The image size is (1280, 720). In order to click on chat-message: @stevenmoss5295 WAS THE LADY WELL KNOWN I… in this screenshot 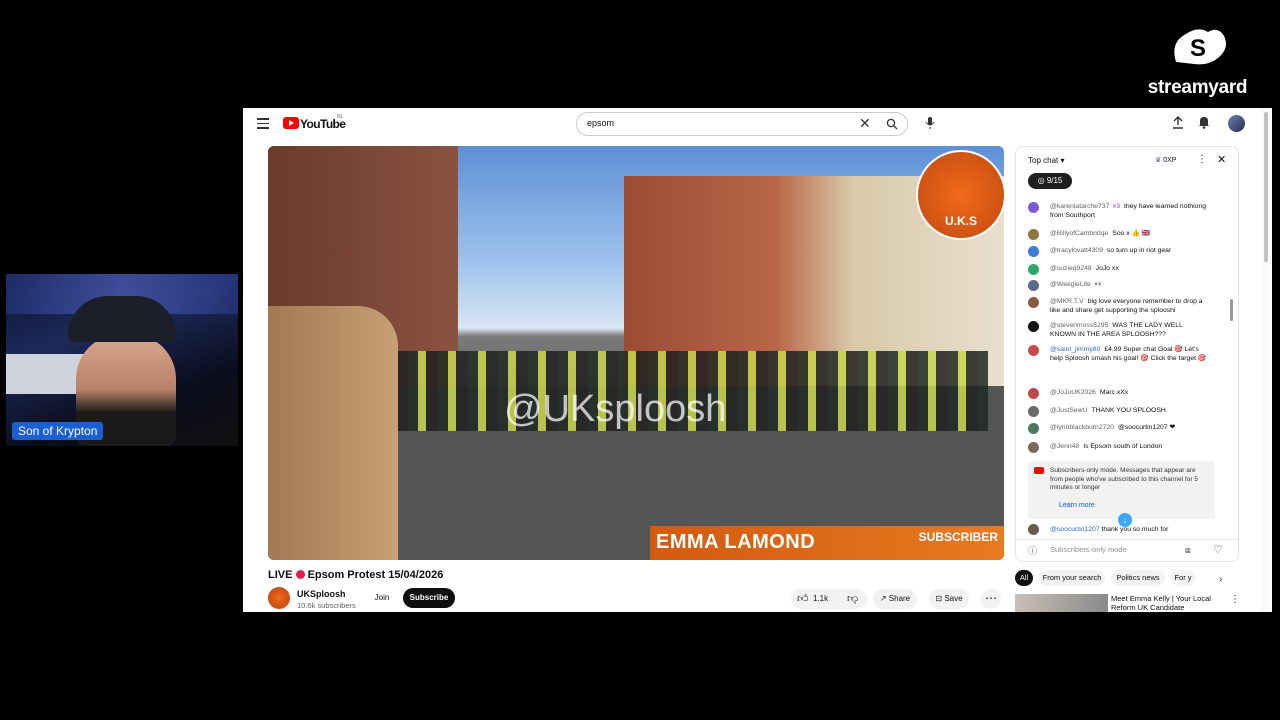, I will do `click(1118, 330)`.